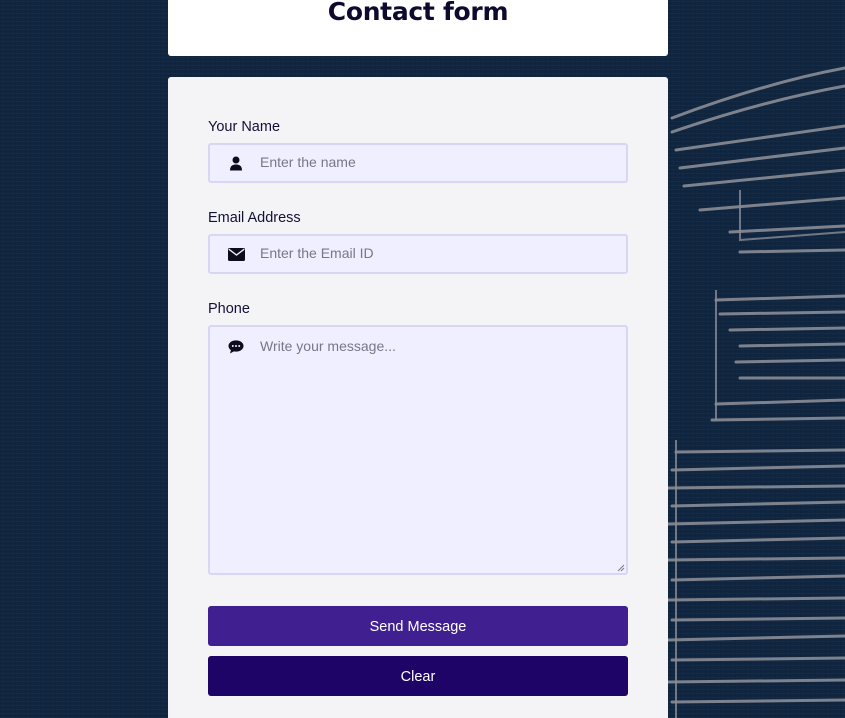 The height and width of the screenshot is (718, 845). Describe the element at coordinates (236, 347) in the screenshot. I see `chat-bubble-icon` at that location.